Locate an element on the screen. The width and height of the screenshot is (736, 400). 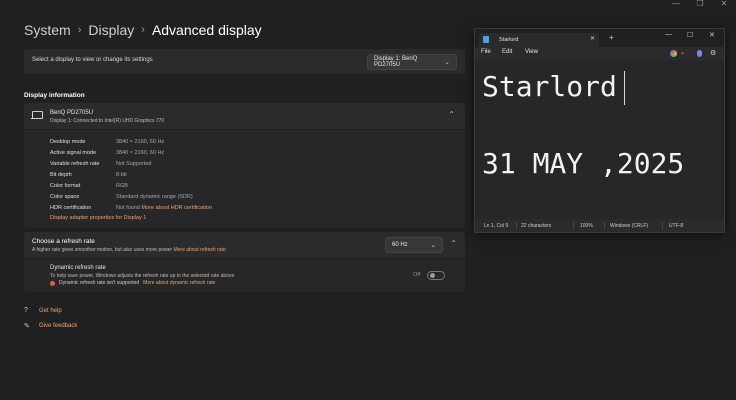
refresh-rate-value: 60 Hz is located at coordinates (400, 245).